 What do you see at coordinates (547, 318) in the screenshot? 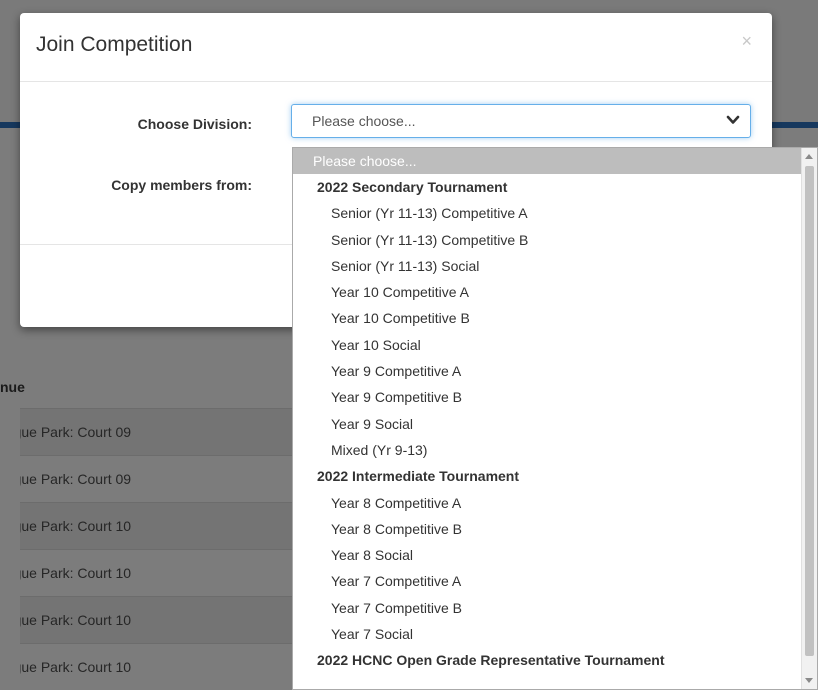
I see `dropdown-option: Year 10 Competitive B` at bounding box center [547, 318].